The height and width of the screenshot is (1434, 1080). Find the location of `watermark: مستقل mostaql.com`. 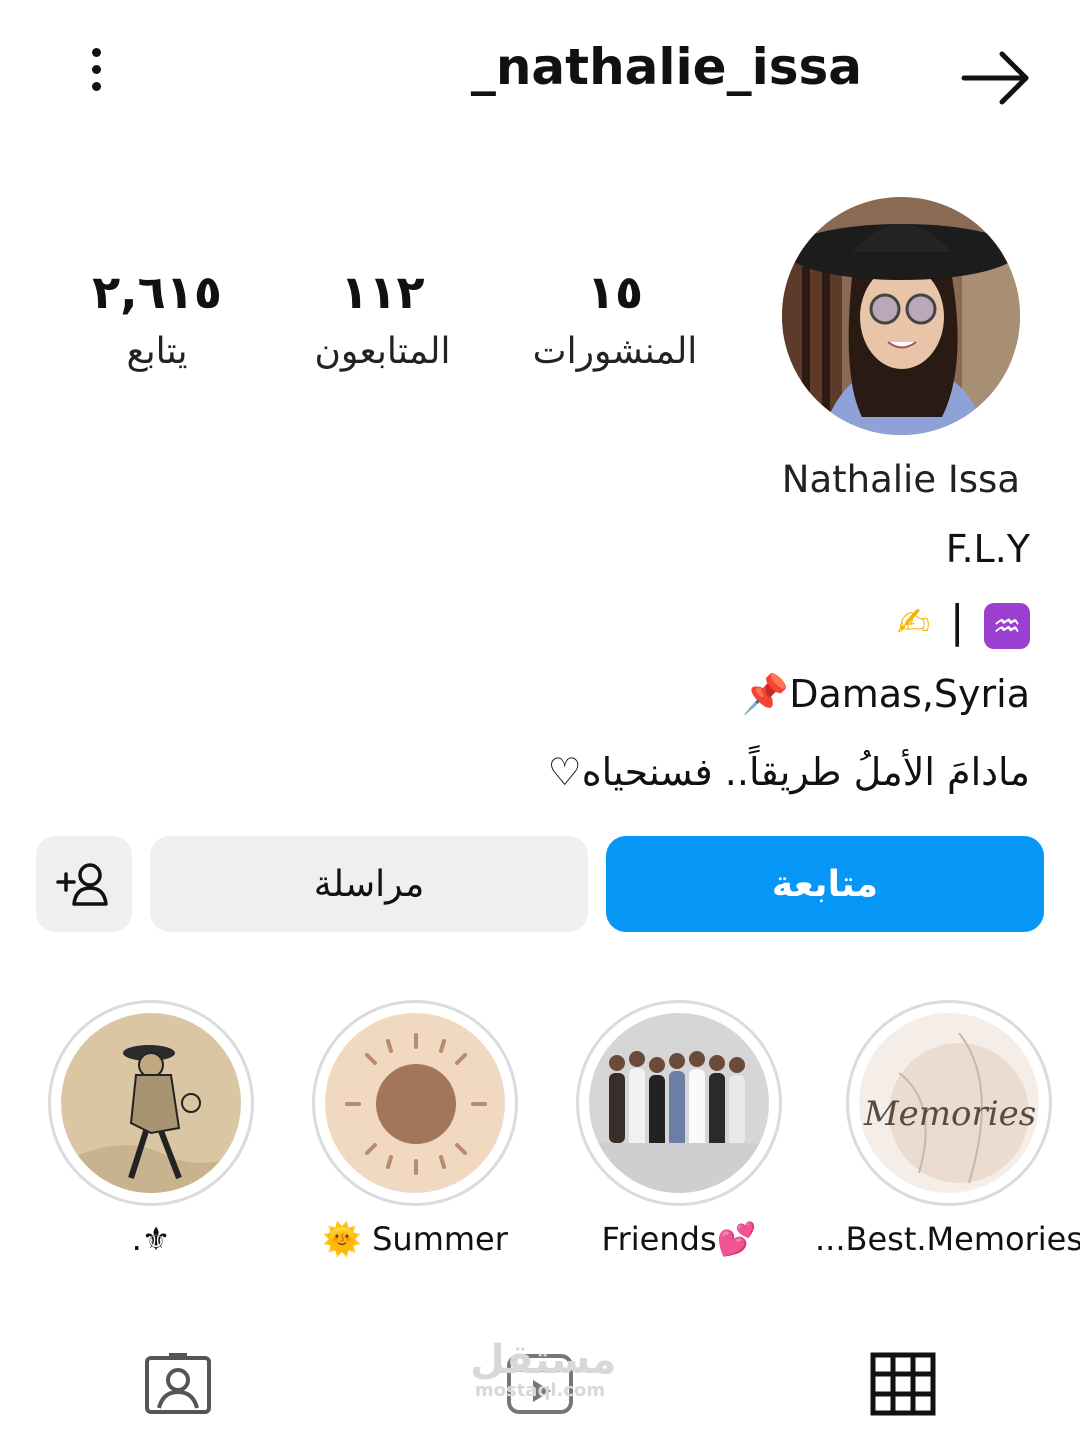

watermark: مستقل mostaql.com is located at coordinates (543, 1371).